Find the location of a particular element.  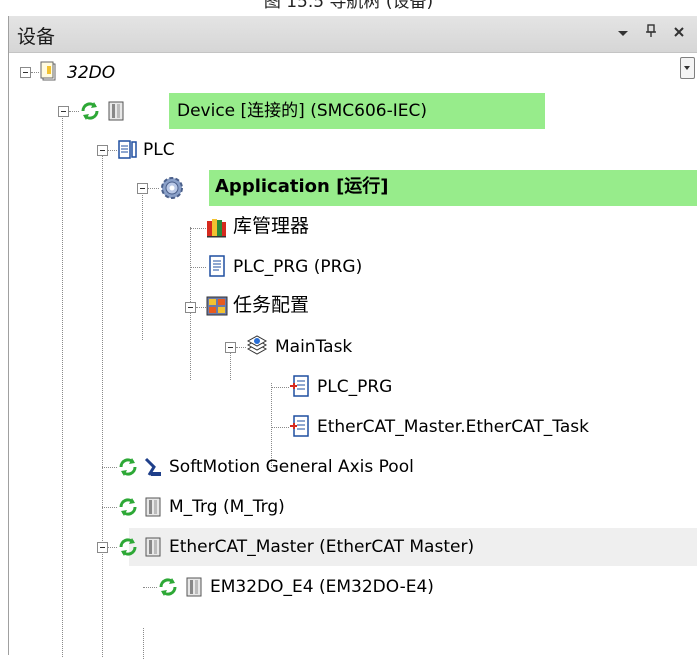

tree-label-plc-prg: PLC_PRG (PRG) is located at coordinates (298, 267).